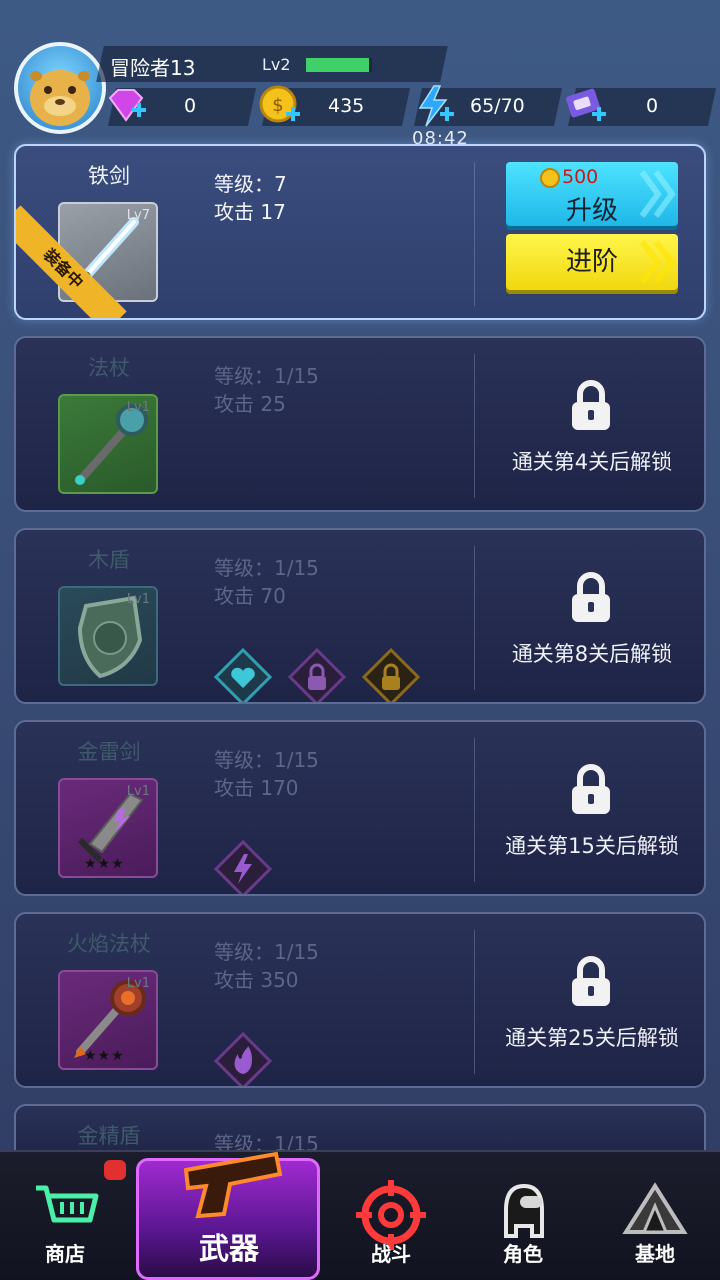  What do you see at coordinates (360, 232) in the screenshot?
I see `weapon-card-iron-sword: 铁剑 Lv7 装备中 等级：7 攻击 17 500 升级 进阶` at bounding box center [360, 232].